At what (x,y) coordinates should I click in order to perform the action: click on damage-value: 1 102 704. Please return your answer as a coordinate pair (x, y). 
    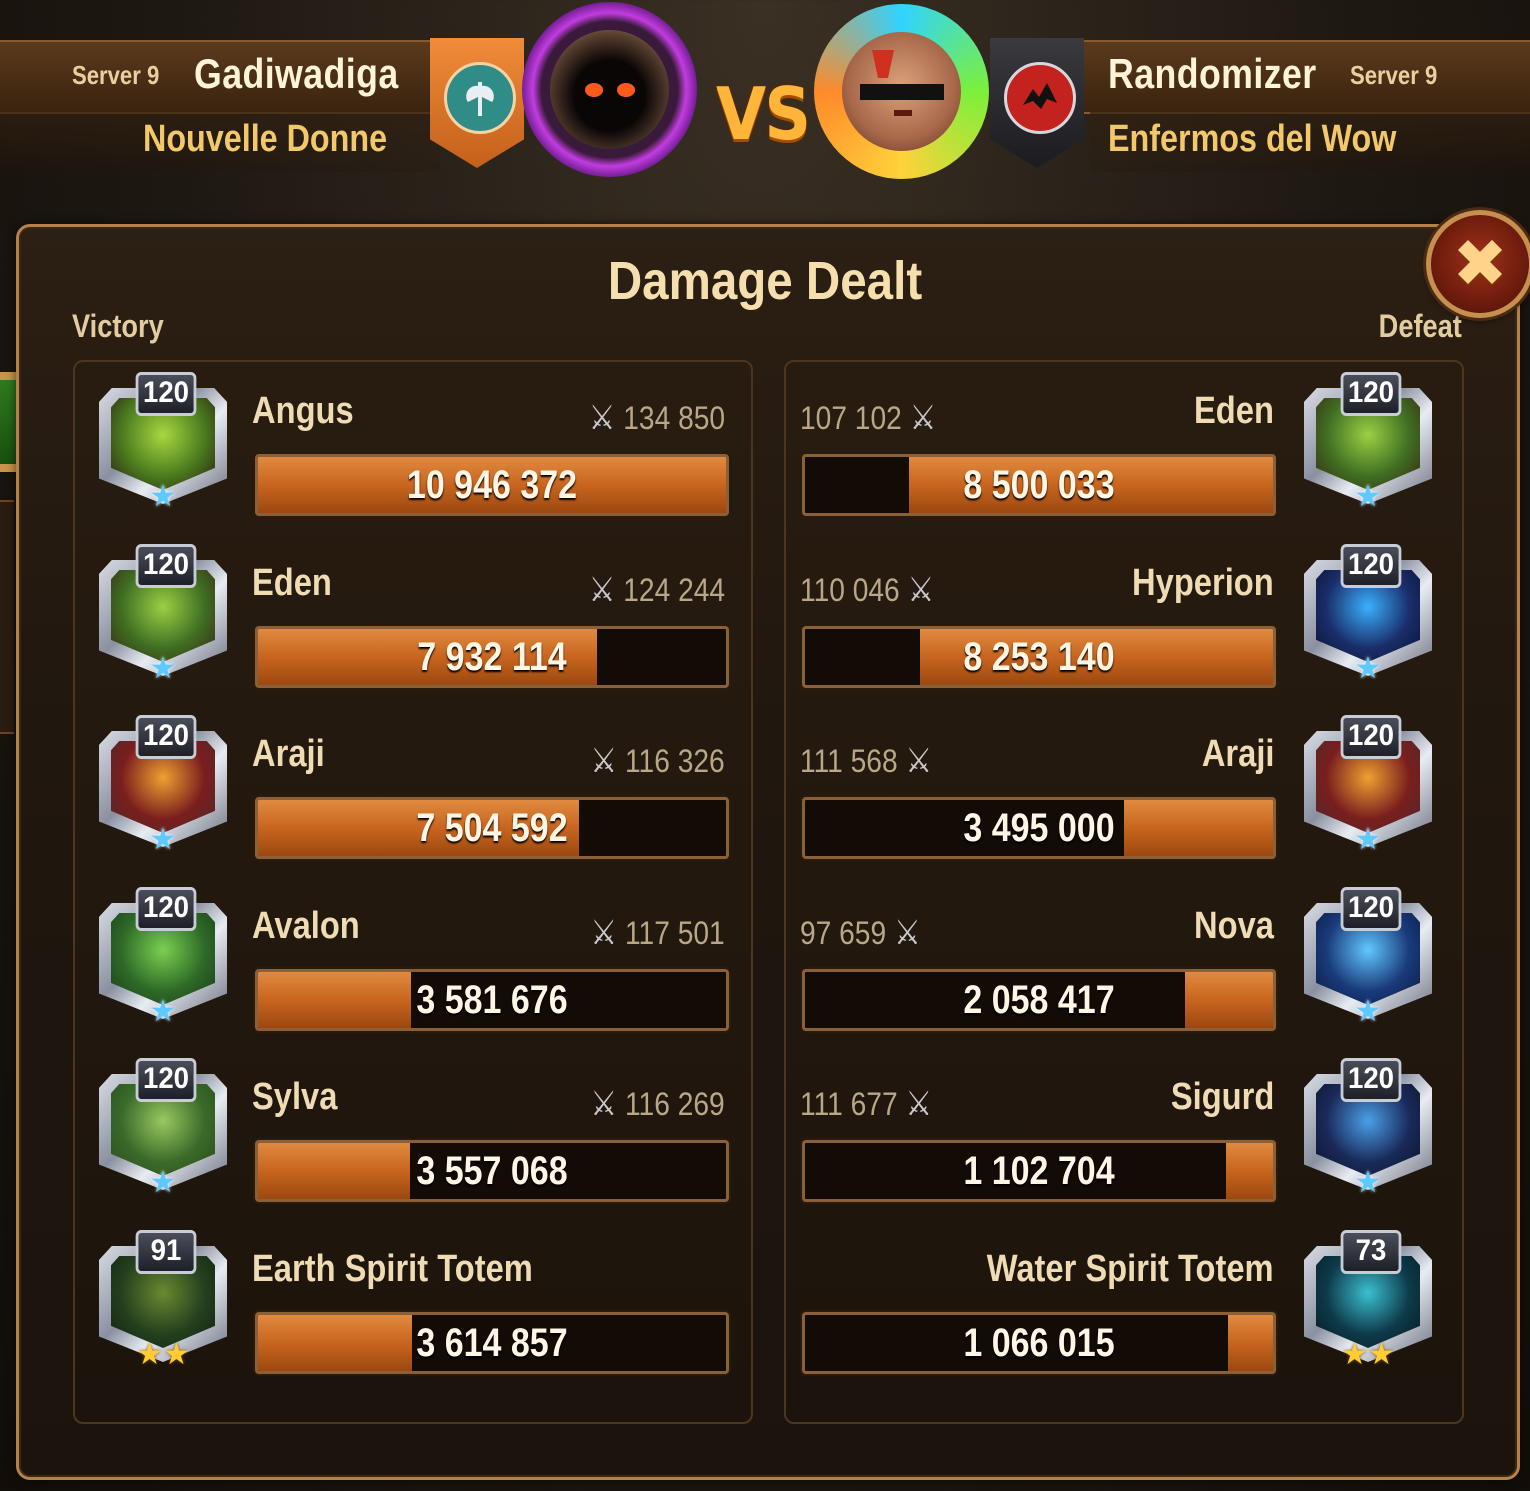
    Looking at the image, I should click on (1039, 1171).